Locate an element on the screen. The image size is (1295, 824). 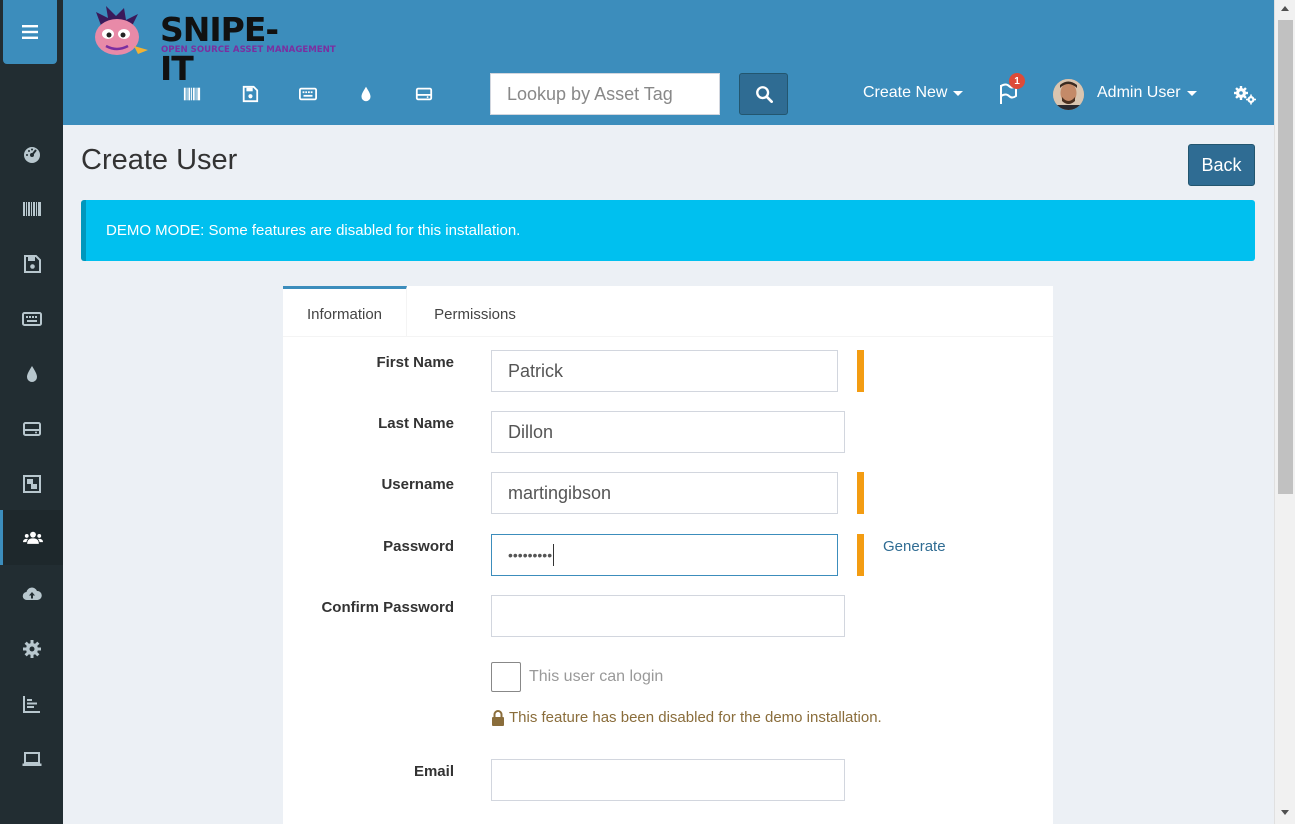
password-label: Password is located at coordinates (418, 546).